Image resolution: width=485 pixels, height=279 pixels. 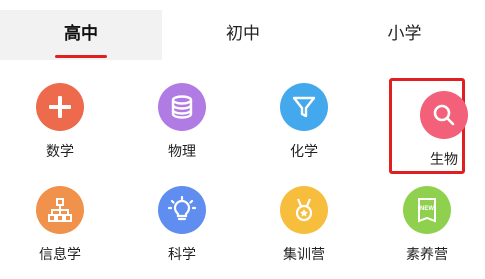 What do you see at coordinates (60, 107) in the screenshot?
I see `plus-icon` at bounding box center [60, 107].